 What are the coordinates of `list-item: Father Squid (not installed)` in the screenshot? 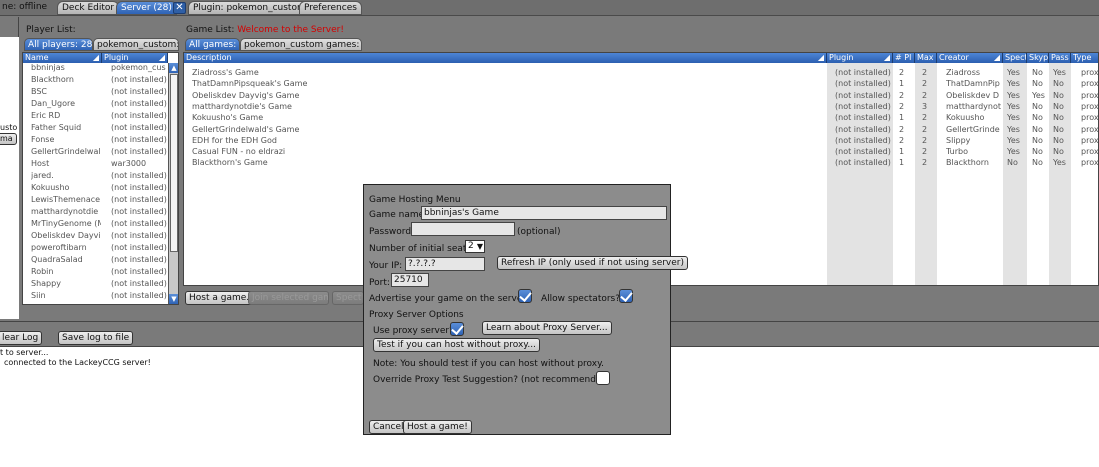 It's located at (100, 128).